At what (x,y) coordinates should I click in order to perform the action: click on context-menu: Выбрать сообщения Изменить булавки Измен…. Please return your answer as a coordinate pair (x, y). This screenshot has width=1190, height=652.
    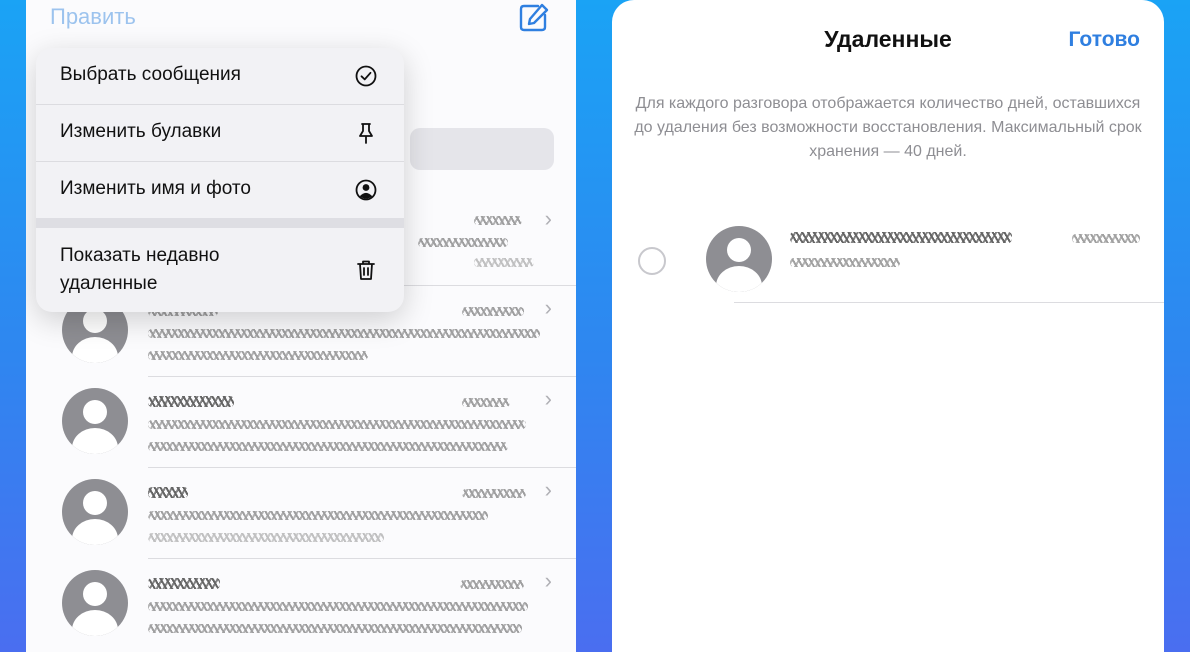
    Looking at the image, I should click on (220, 180).